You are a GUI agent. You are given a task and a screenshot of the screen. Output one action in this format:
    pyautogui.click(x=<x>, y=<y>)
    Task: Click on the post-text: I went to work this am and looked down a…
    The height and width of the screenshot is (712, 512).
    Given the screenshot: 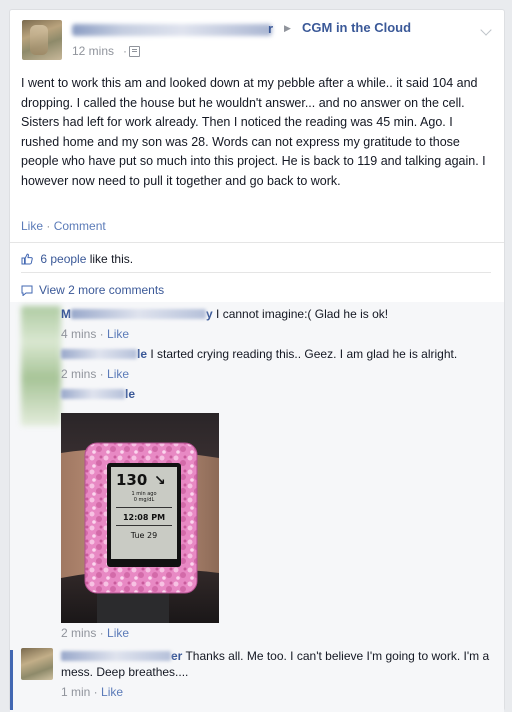 What is the action you would take?
    pyautogui.click(x=253, y=132)
    